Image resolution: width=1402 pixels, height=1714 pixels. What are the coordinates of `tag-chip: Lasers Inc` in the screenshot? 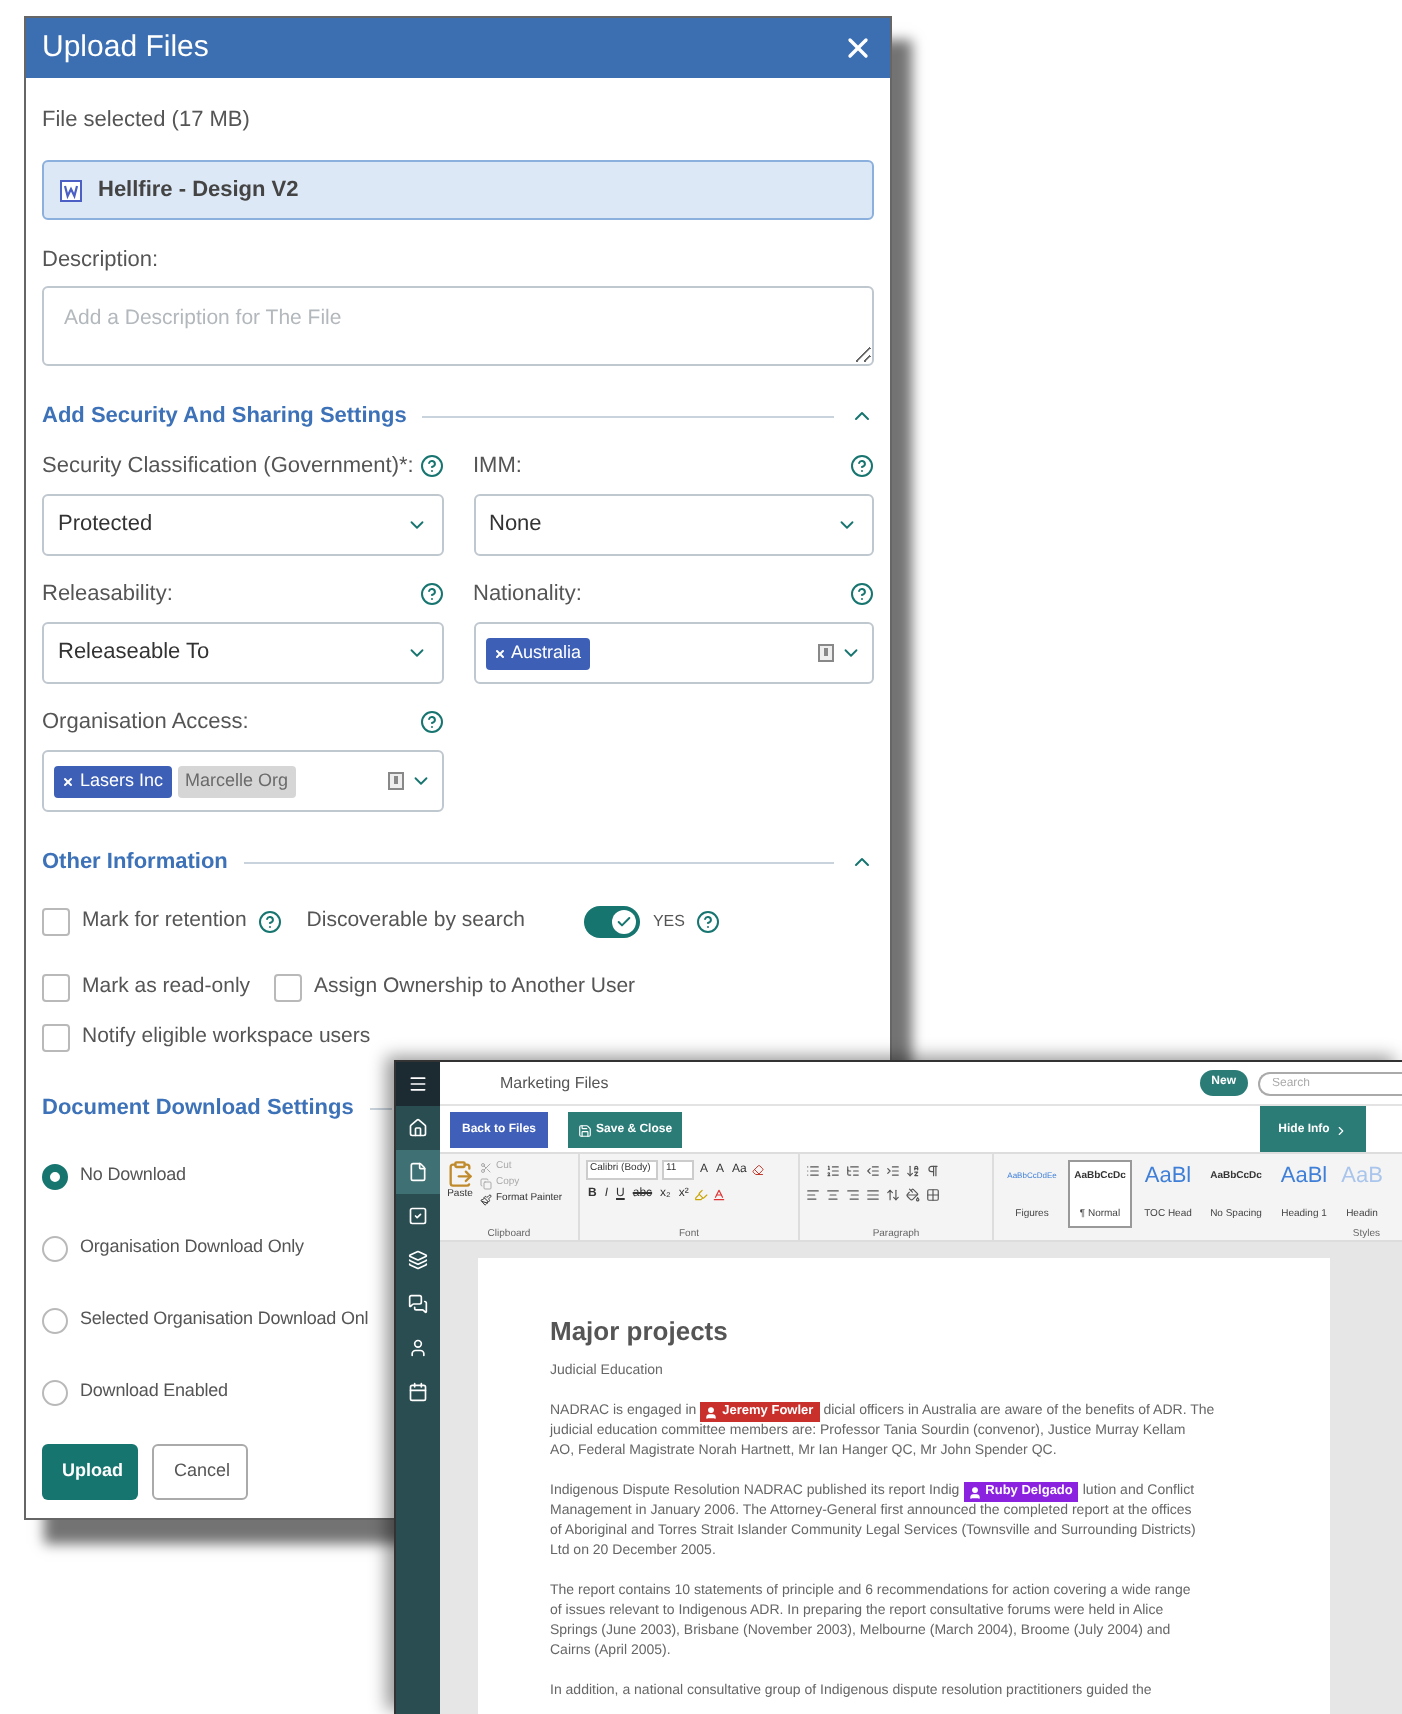 It's located at (113, 781).